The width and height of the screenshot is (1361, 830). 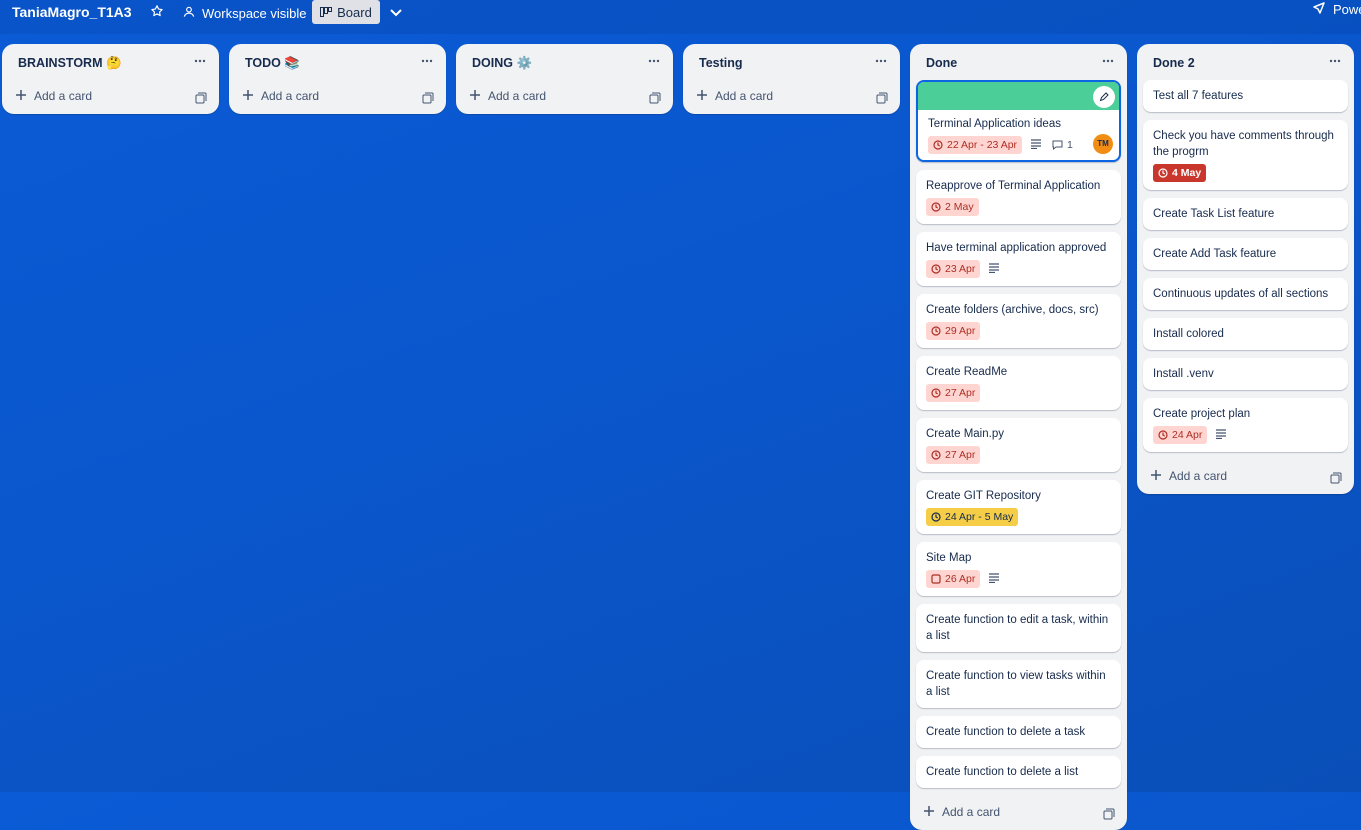 I want to click on board-title: TaniaMagro_T1A3, so click(x=72, y=12).